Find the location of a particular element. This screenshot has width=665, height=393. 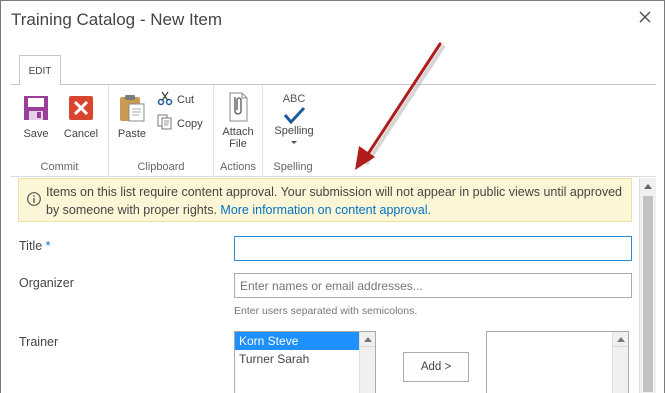

spelling-icon: ABC is located at coordinates (294, 109).